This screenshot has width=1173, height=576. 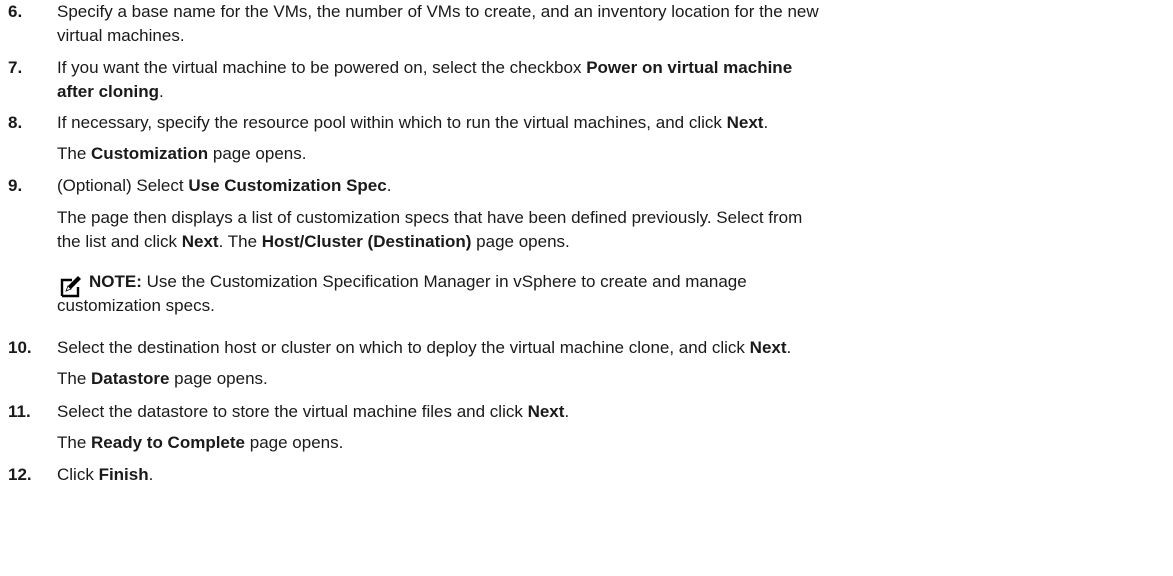 I want to click on ui-button-ref: Finish, so click(x=123, y=474).